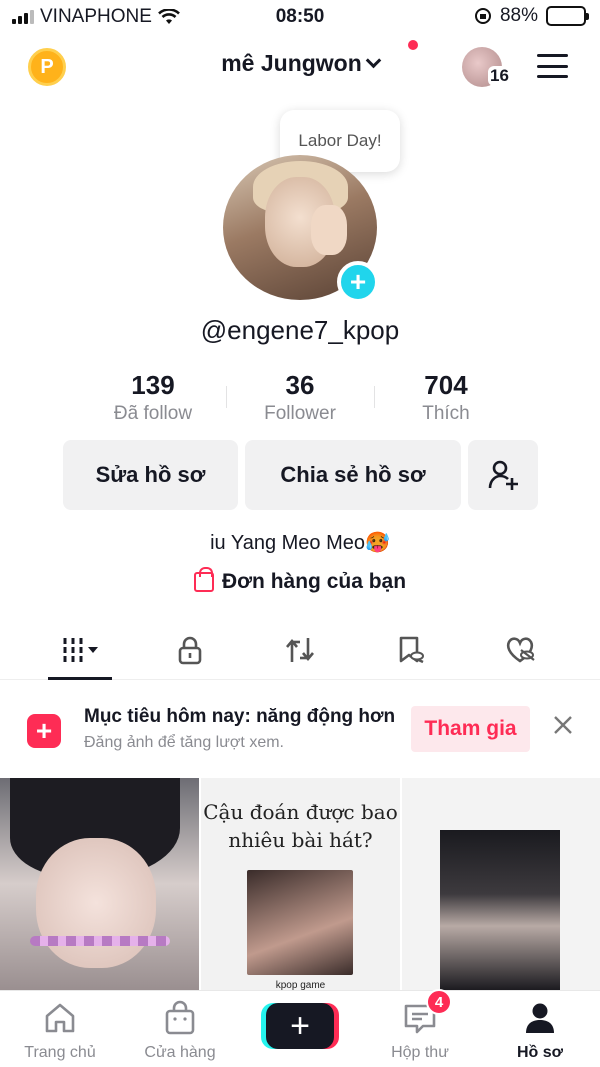 The image size is (600, 1067). I want to click on add-friend-button, so click(503, 475).